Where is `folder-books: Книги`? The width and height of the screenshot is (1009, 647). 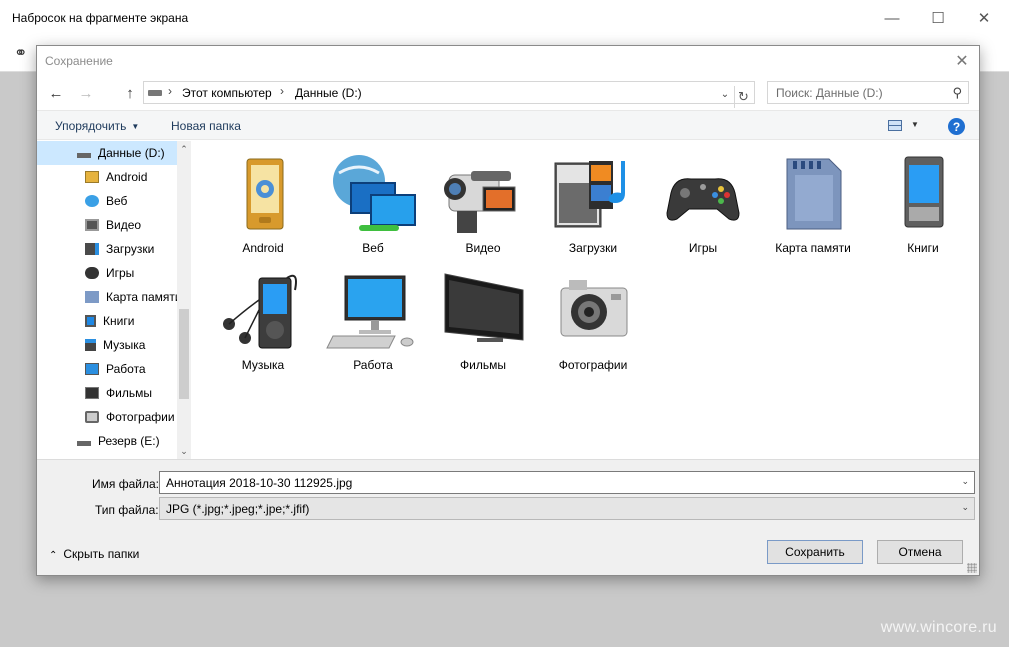
folder-books: Книги is located at coordinates (923, 202).